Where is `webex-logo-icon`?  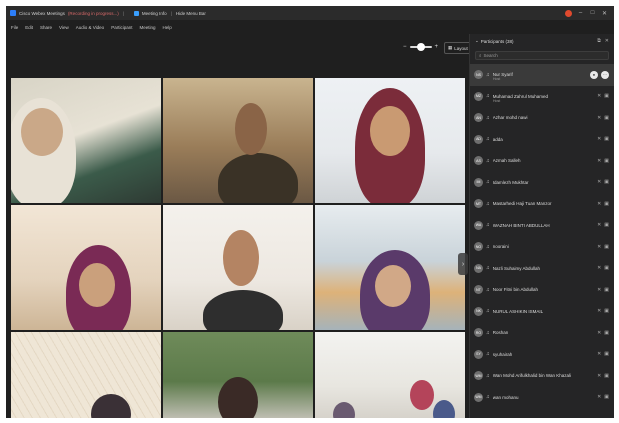
webex-logo-icon is located at coordinates (13, 13).